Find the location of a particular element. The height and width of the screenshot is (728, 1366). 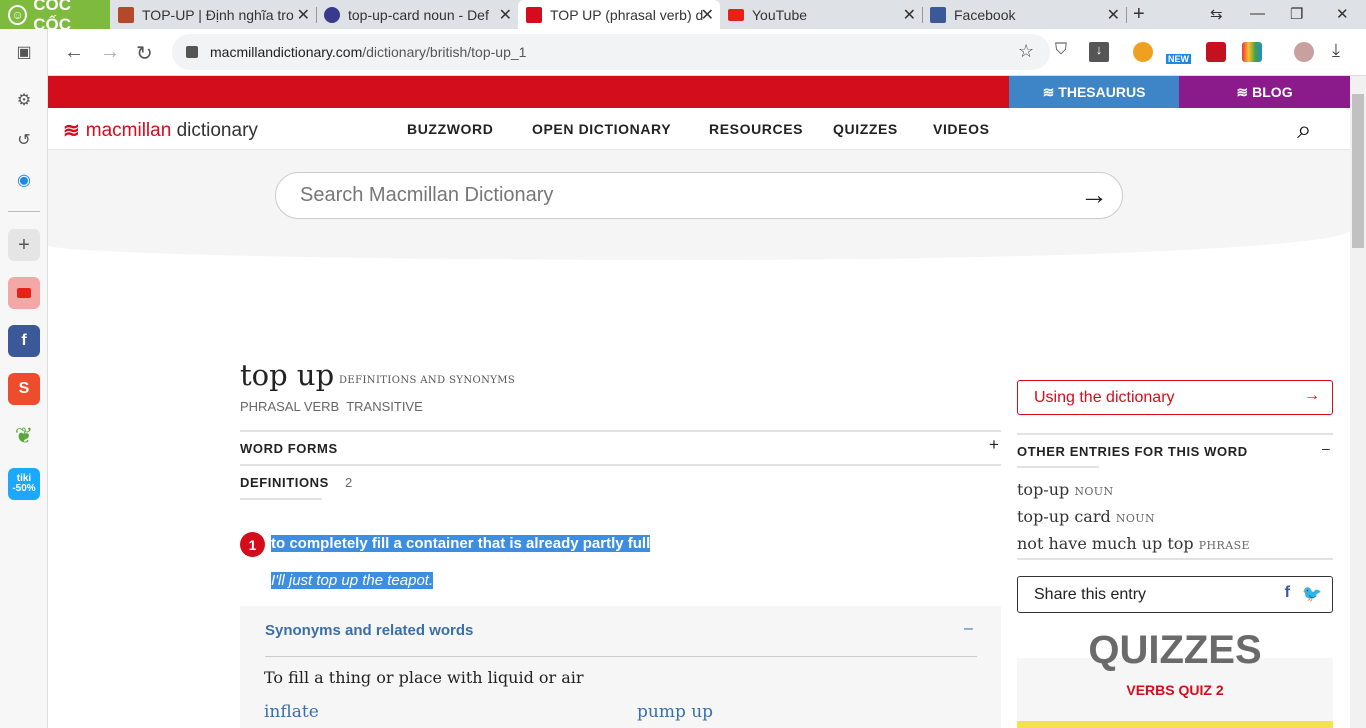

shopee-app-icon: S is located at coordinates (24, 389).